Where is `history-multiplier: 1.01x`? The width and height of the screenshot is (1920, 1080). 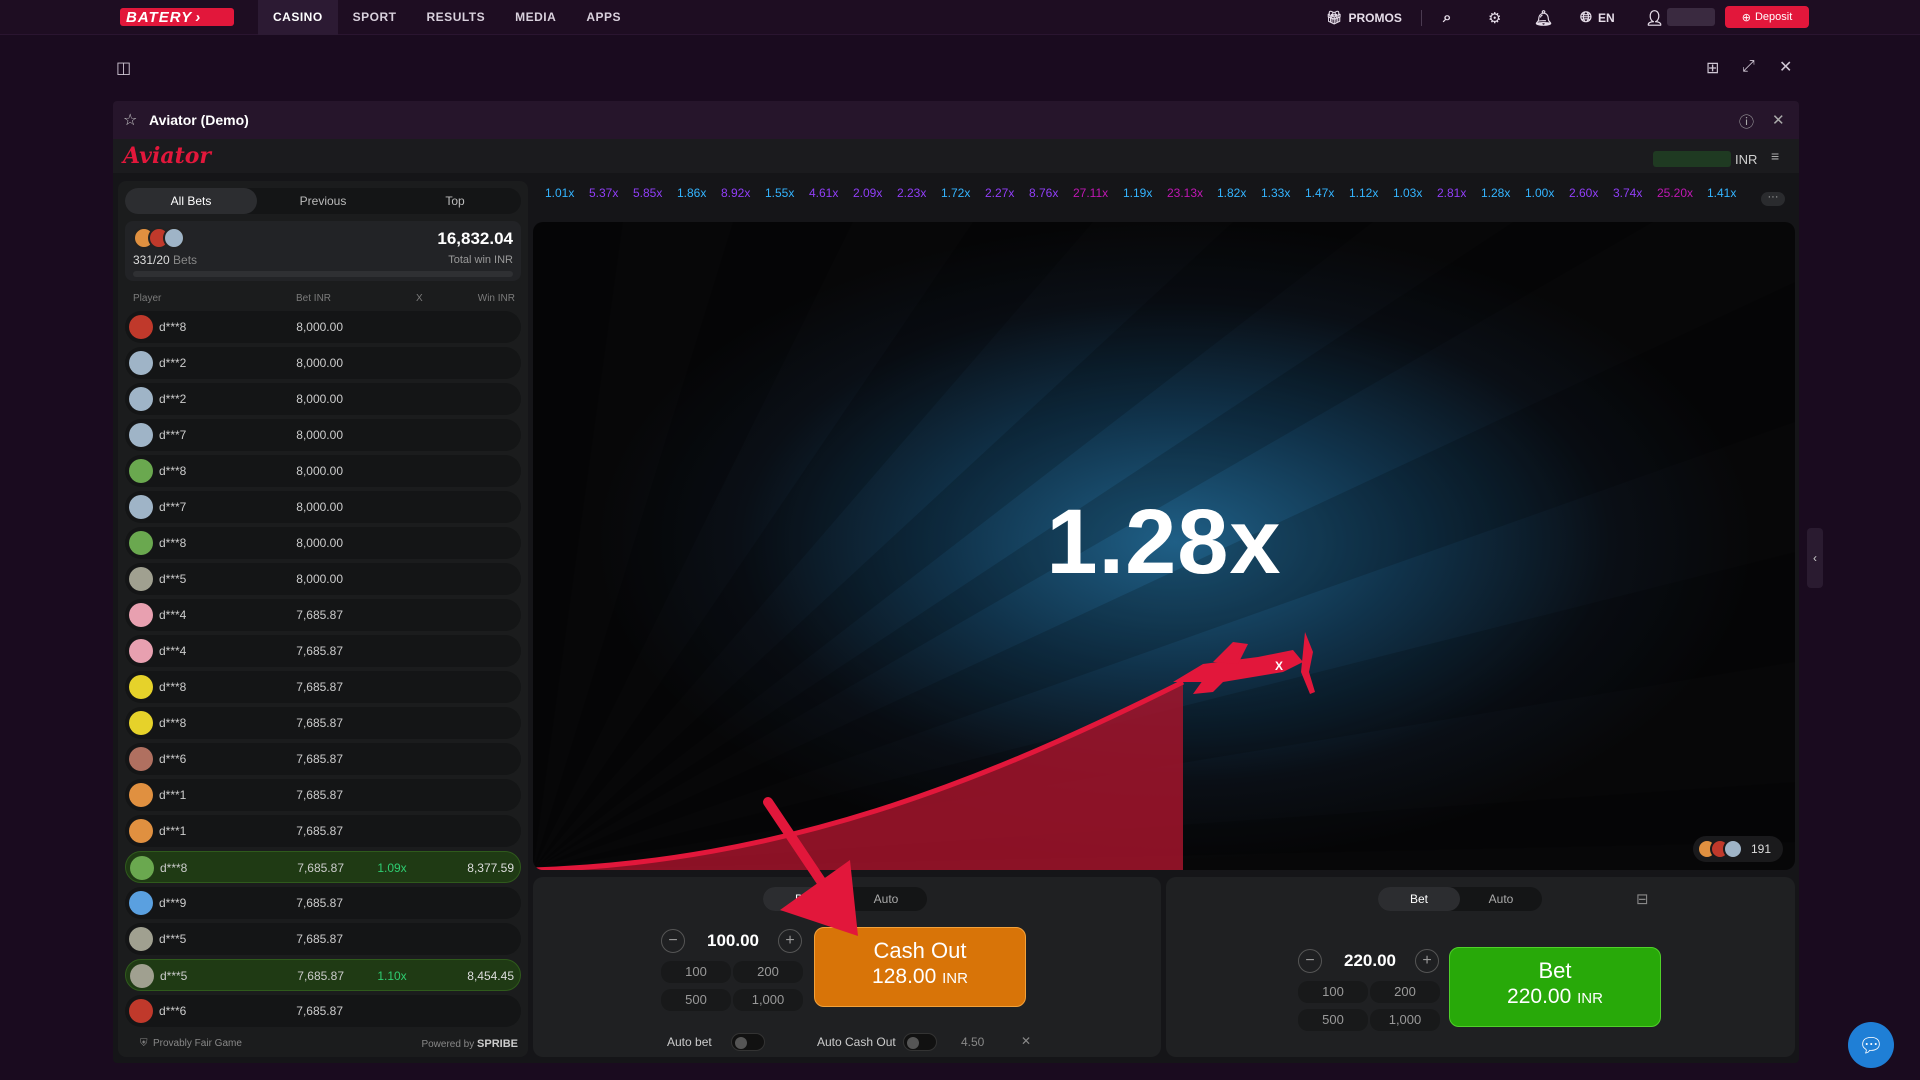 history-multiplier: 1.01x is located at coordinates (559, 193).